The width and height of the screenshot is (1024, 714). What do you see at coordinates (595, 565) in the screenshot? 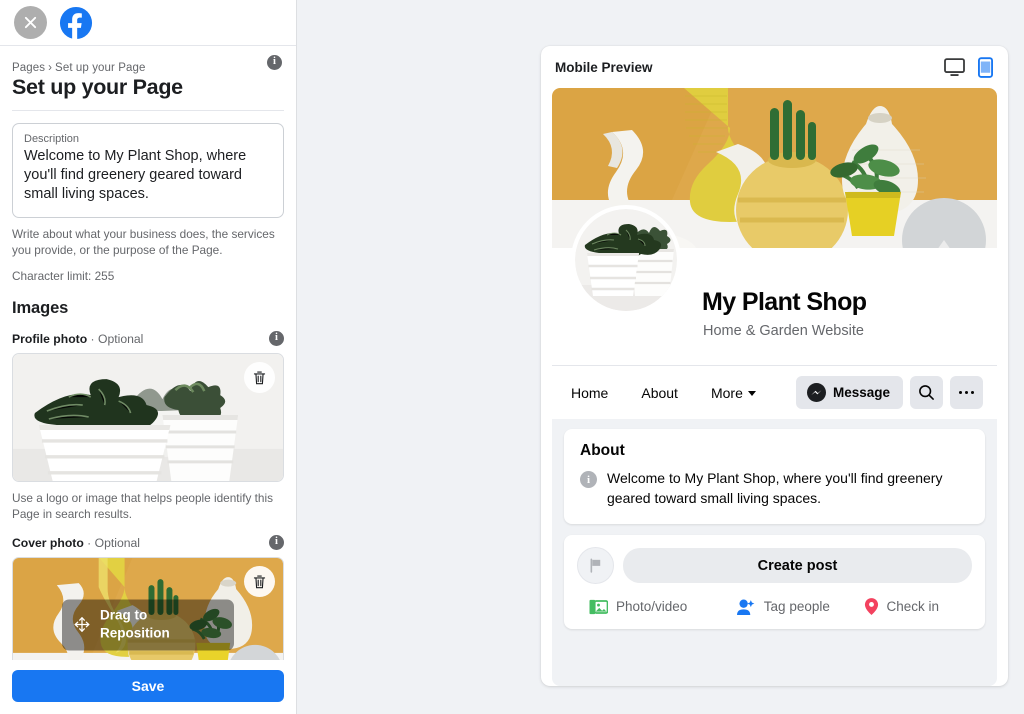
I see `page-flag-icon` at bounding box center [595, 565].